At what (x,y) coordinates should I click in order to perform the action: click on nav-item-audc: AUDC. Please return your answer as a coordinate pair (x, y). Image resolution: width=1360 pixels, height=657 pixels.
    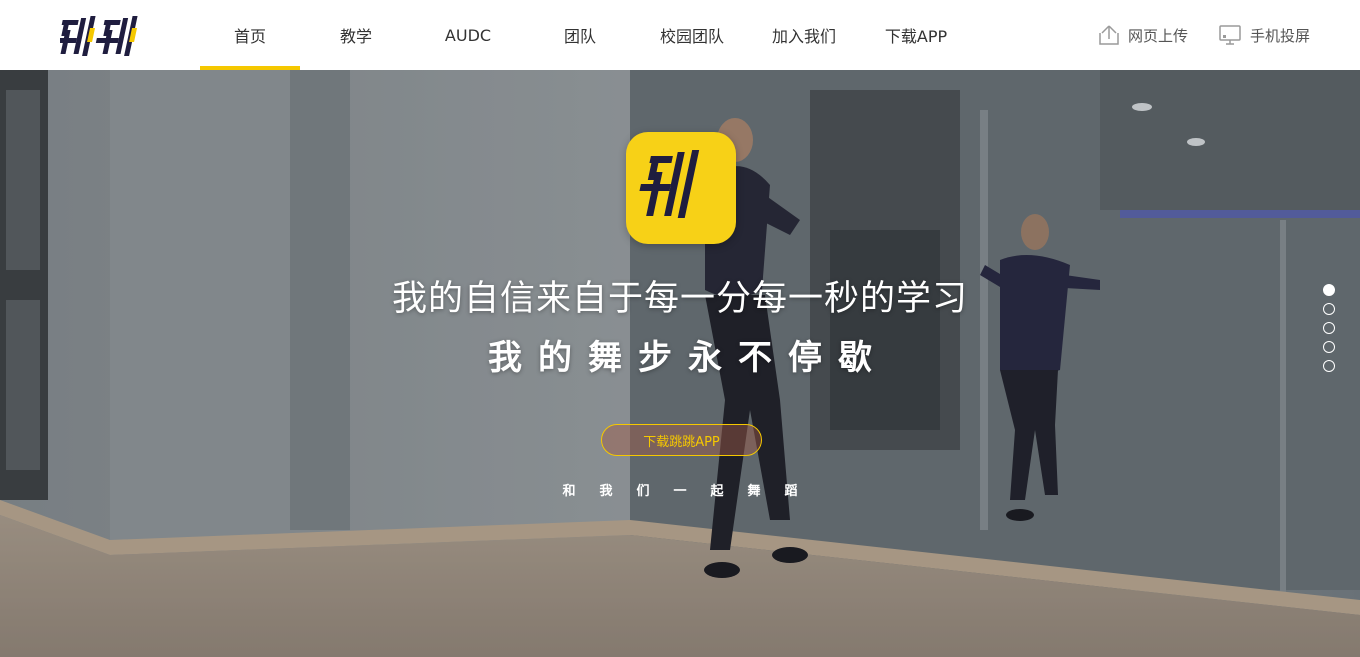
    Looking at the image, I should click on (468, 35).